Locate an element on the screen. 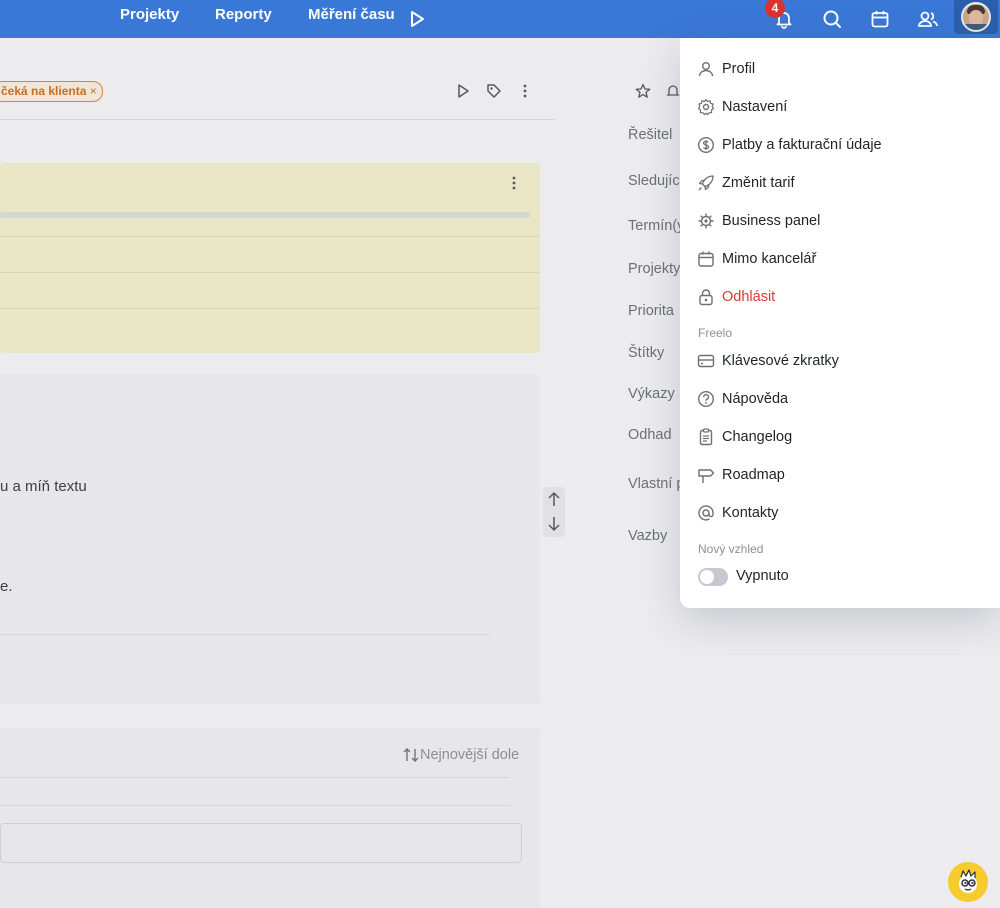  field-label-estimate: Odhad is located at coordinates (650, 435).